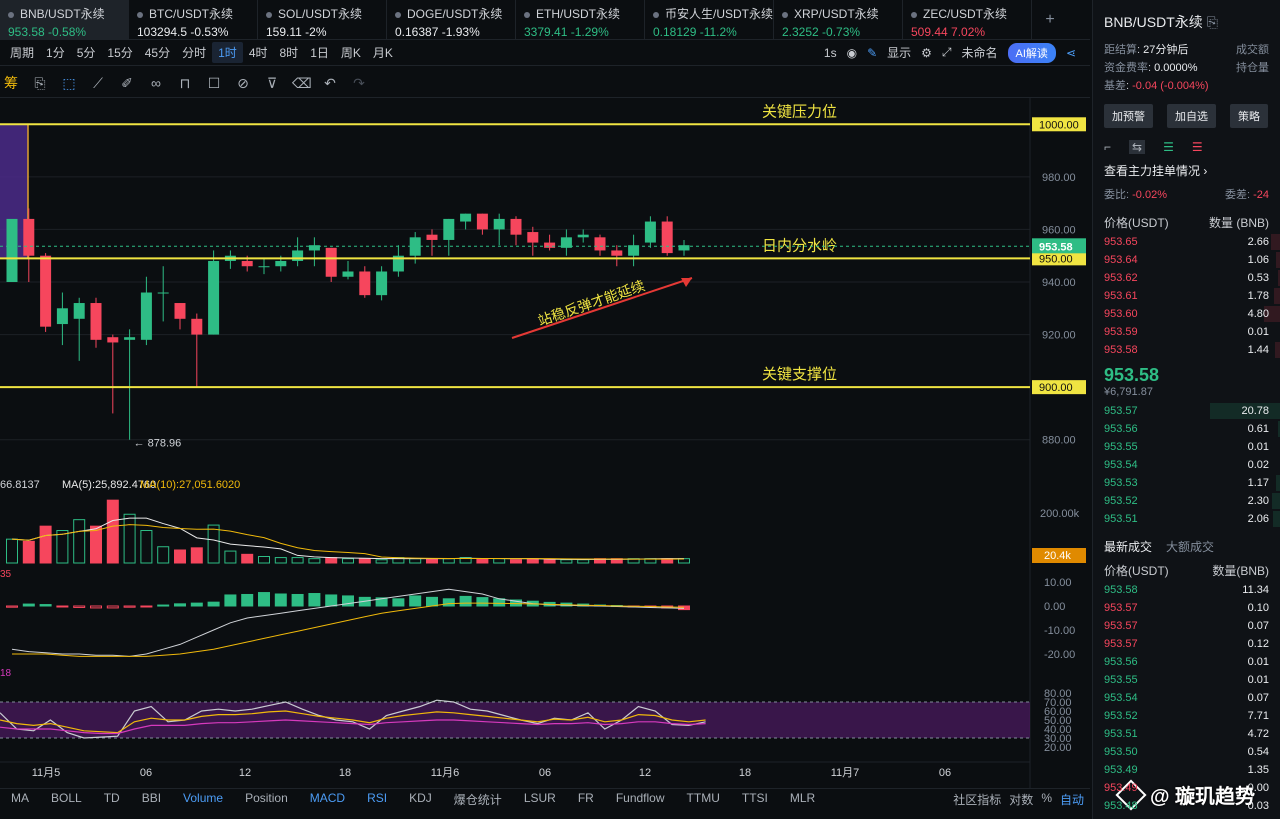  Describe the element at coordinates (302, 83) in the screenshot. I see `trash-icon: ⌫` at that location.